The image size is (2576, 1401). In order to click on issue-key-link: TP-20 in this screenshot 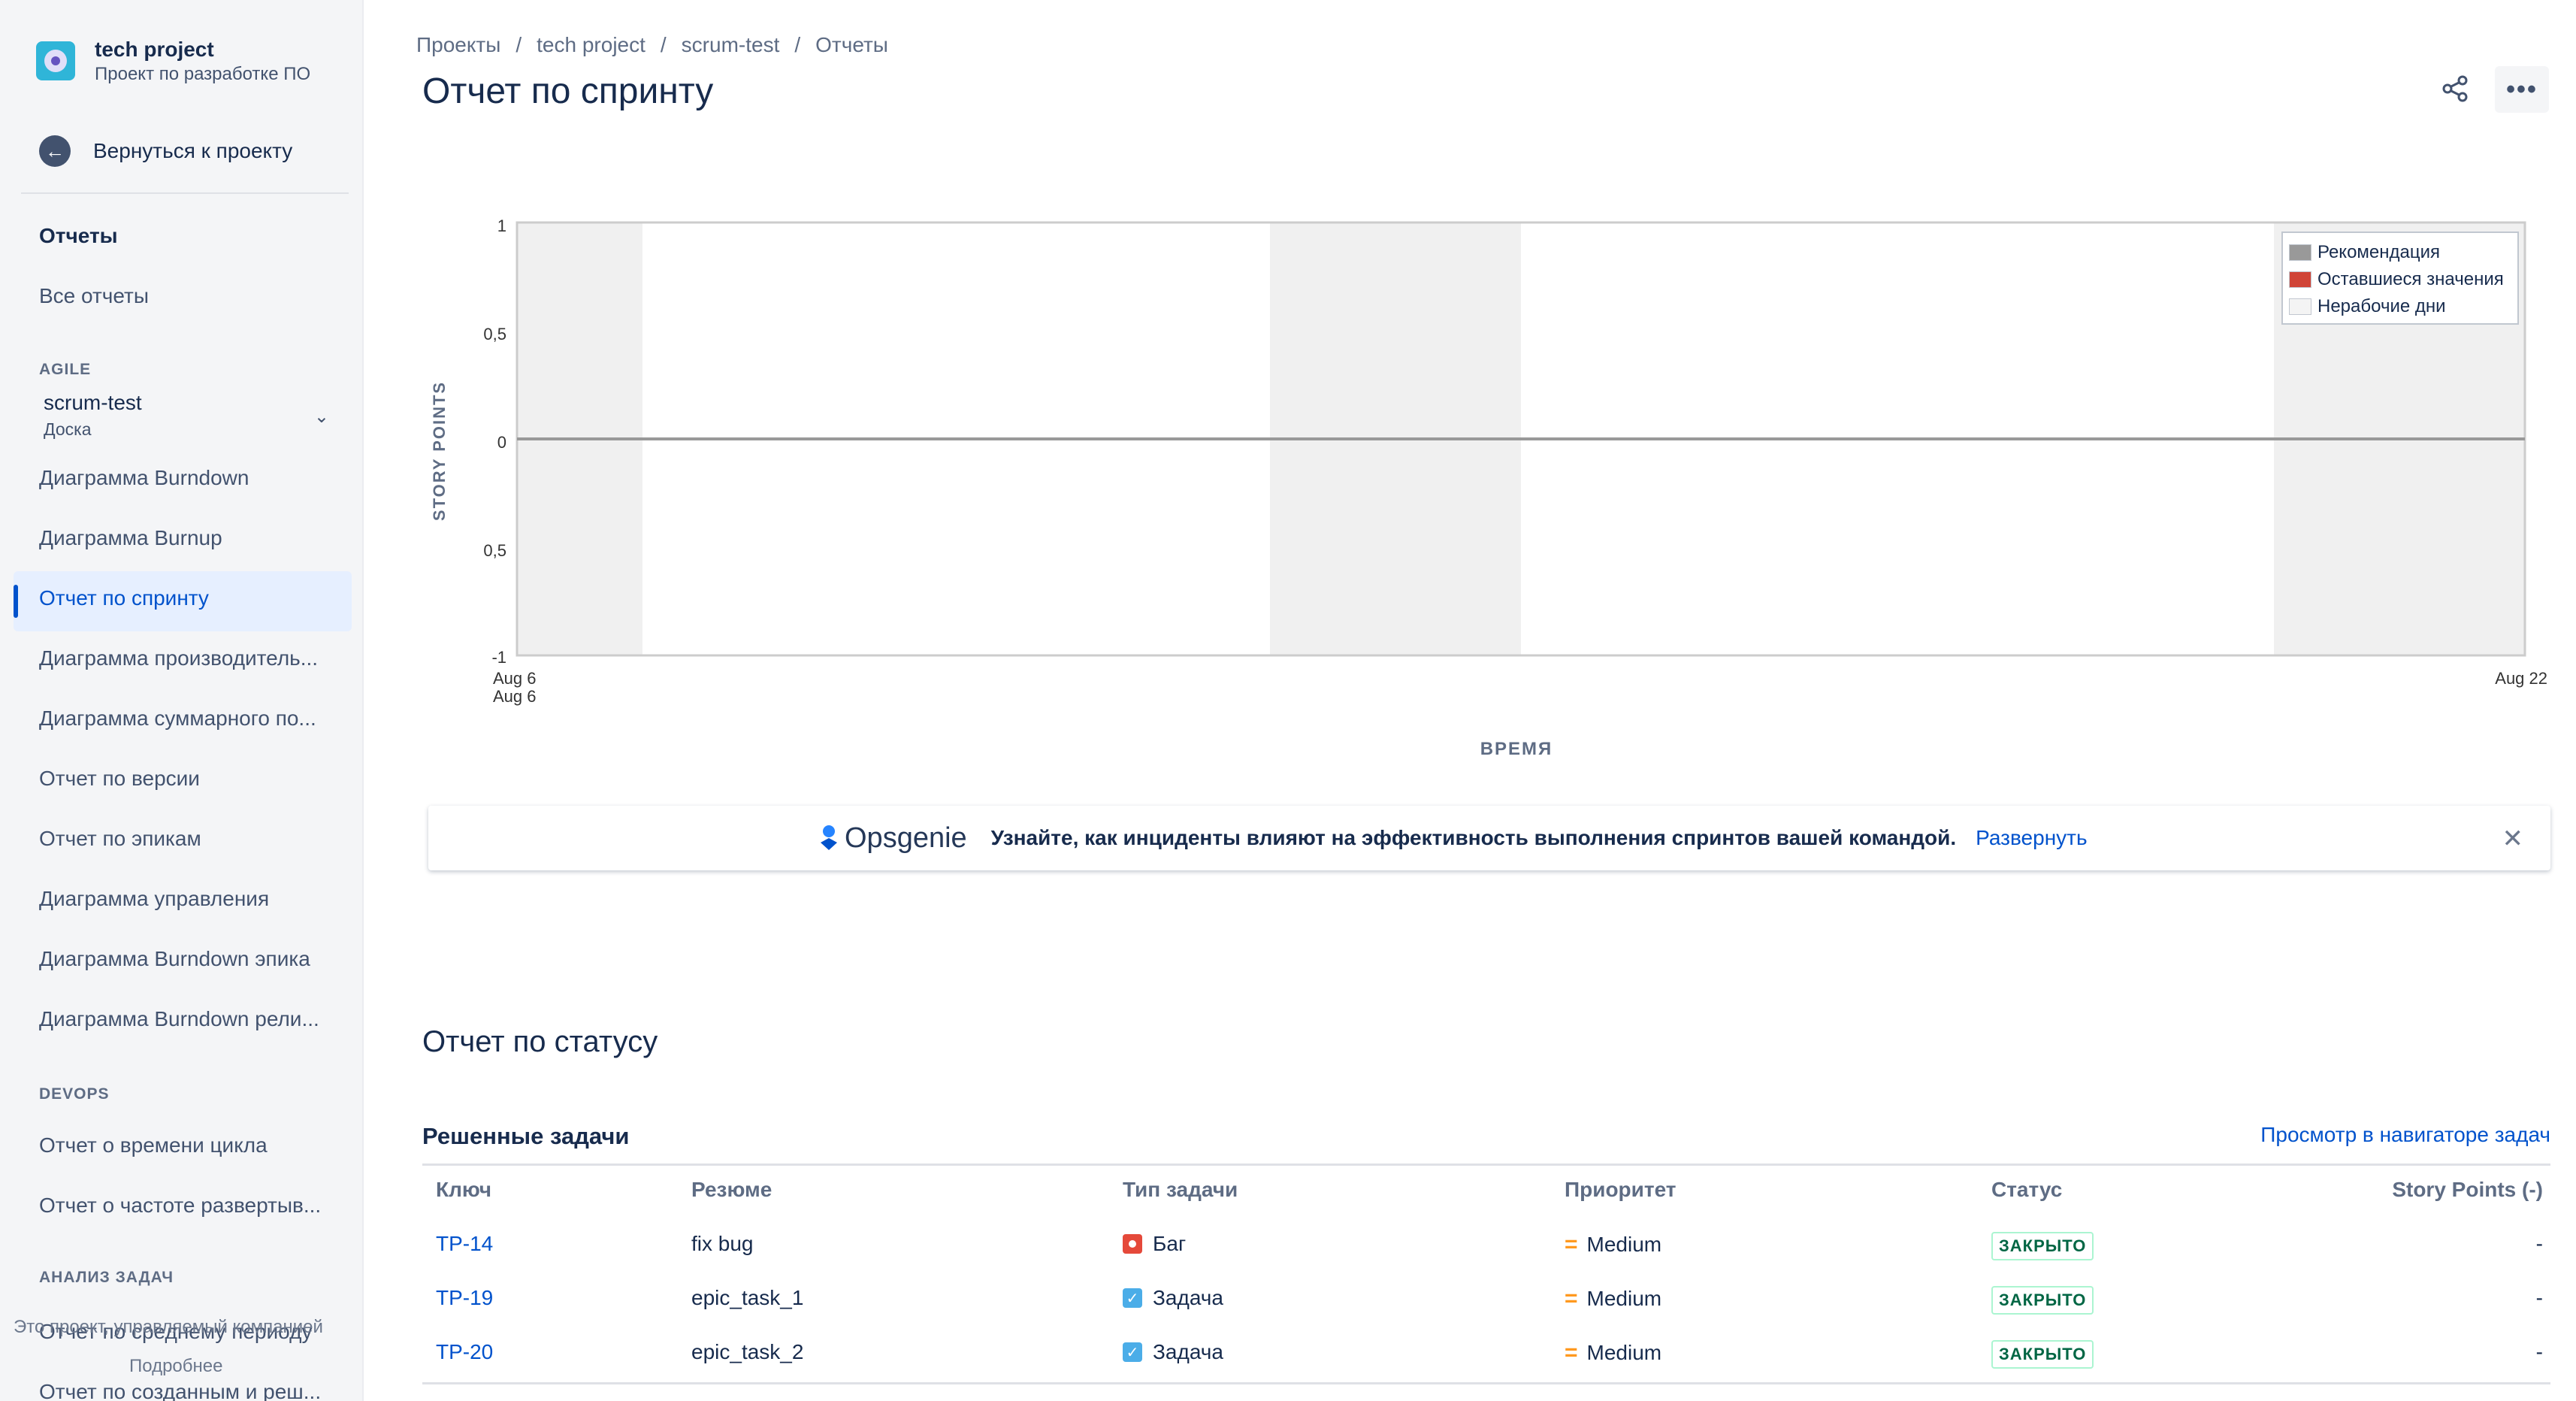, I will do `click(465, 1352)`.